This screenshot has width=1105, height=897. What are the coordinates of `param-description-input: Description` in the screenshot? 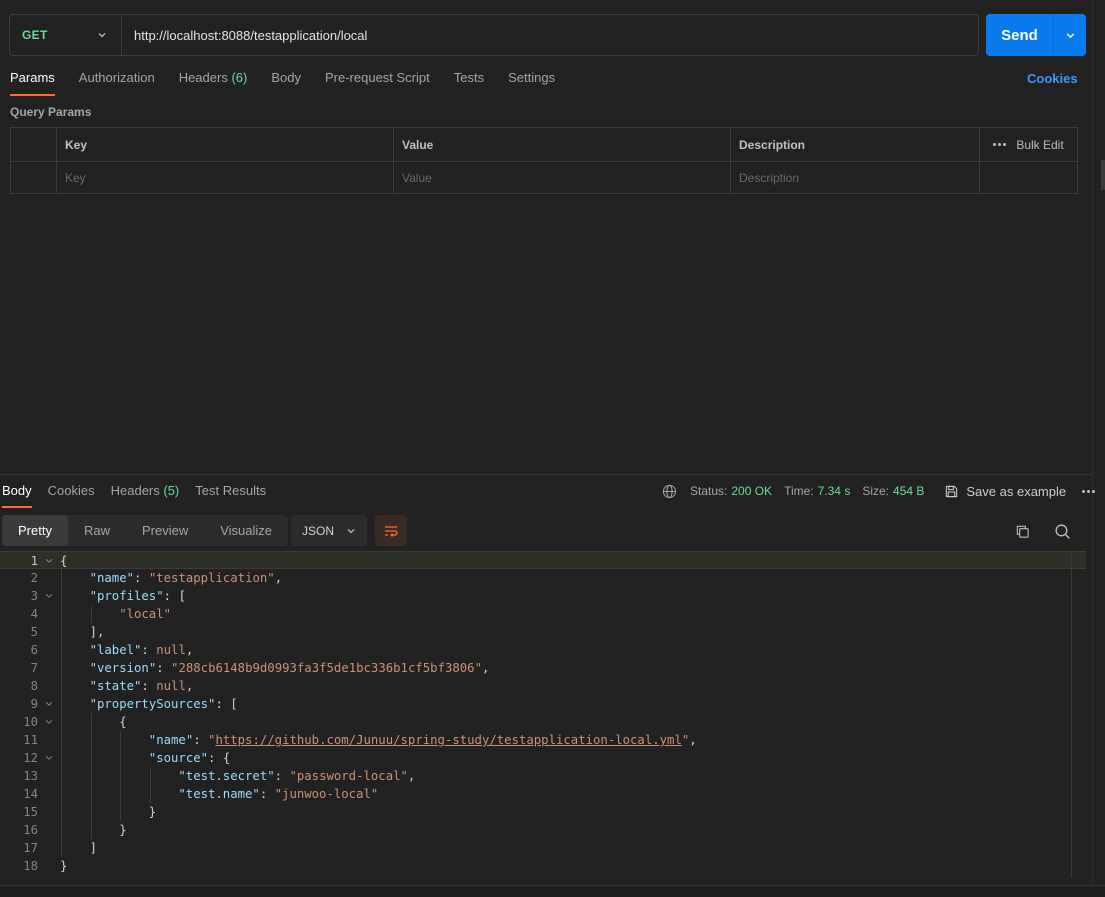 It's located at (854, 178).